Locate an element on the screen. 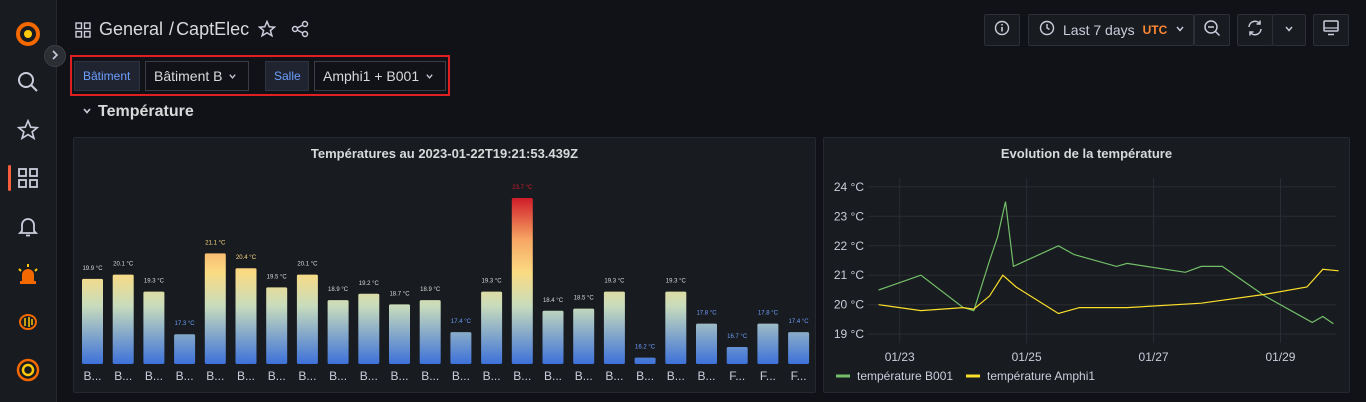 The width and height of the screenshot is (1366, 402). star-icon is located at coordinates (28, 130).